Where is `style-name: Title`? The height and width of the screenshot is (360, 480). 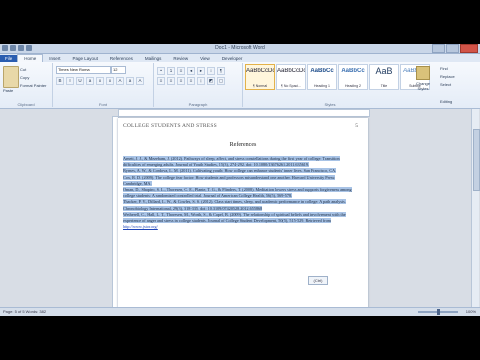 style-name: Title is located at coordinates (384, 86).